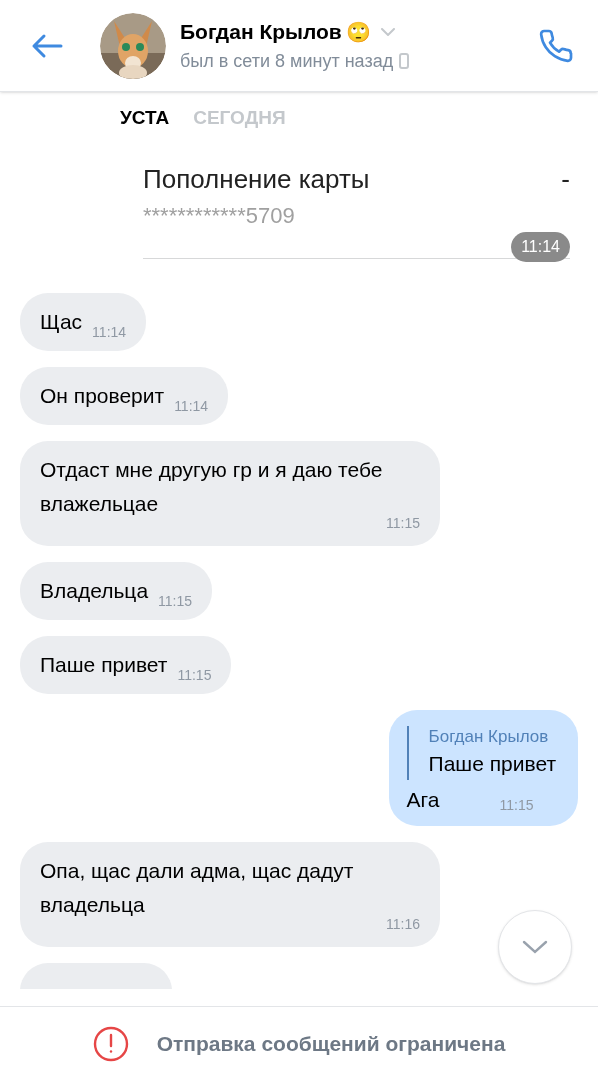 The height and width of the screenshot is (1080, 598). Describe the element at coordinates (489, 737) in the screenshot. I see `reply-author: Богдан Крылов` at that location.